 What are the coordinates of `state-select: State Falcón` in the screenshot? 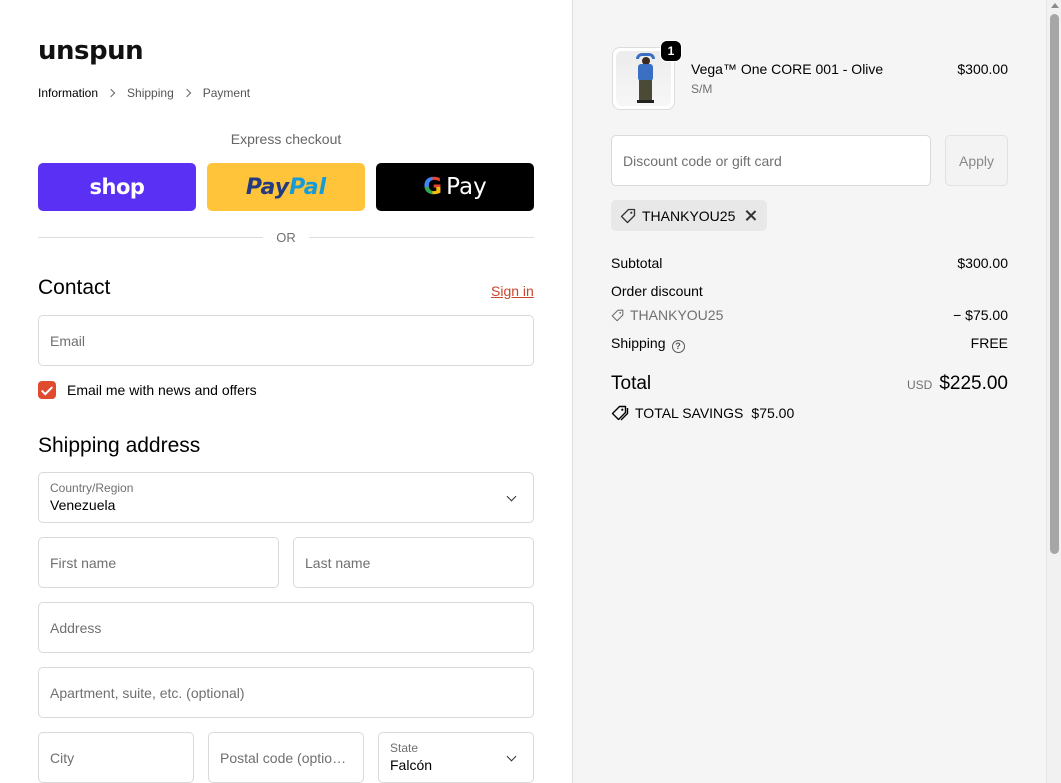 It's located at (456, 757).